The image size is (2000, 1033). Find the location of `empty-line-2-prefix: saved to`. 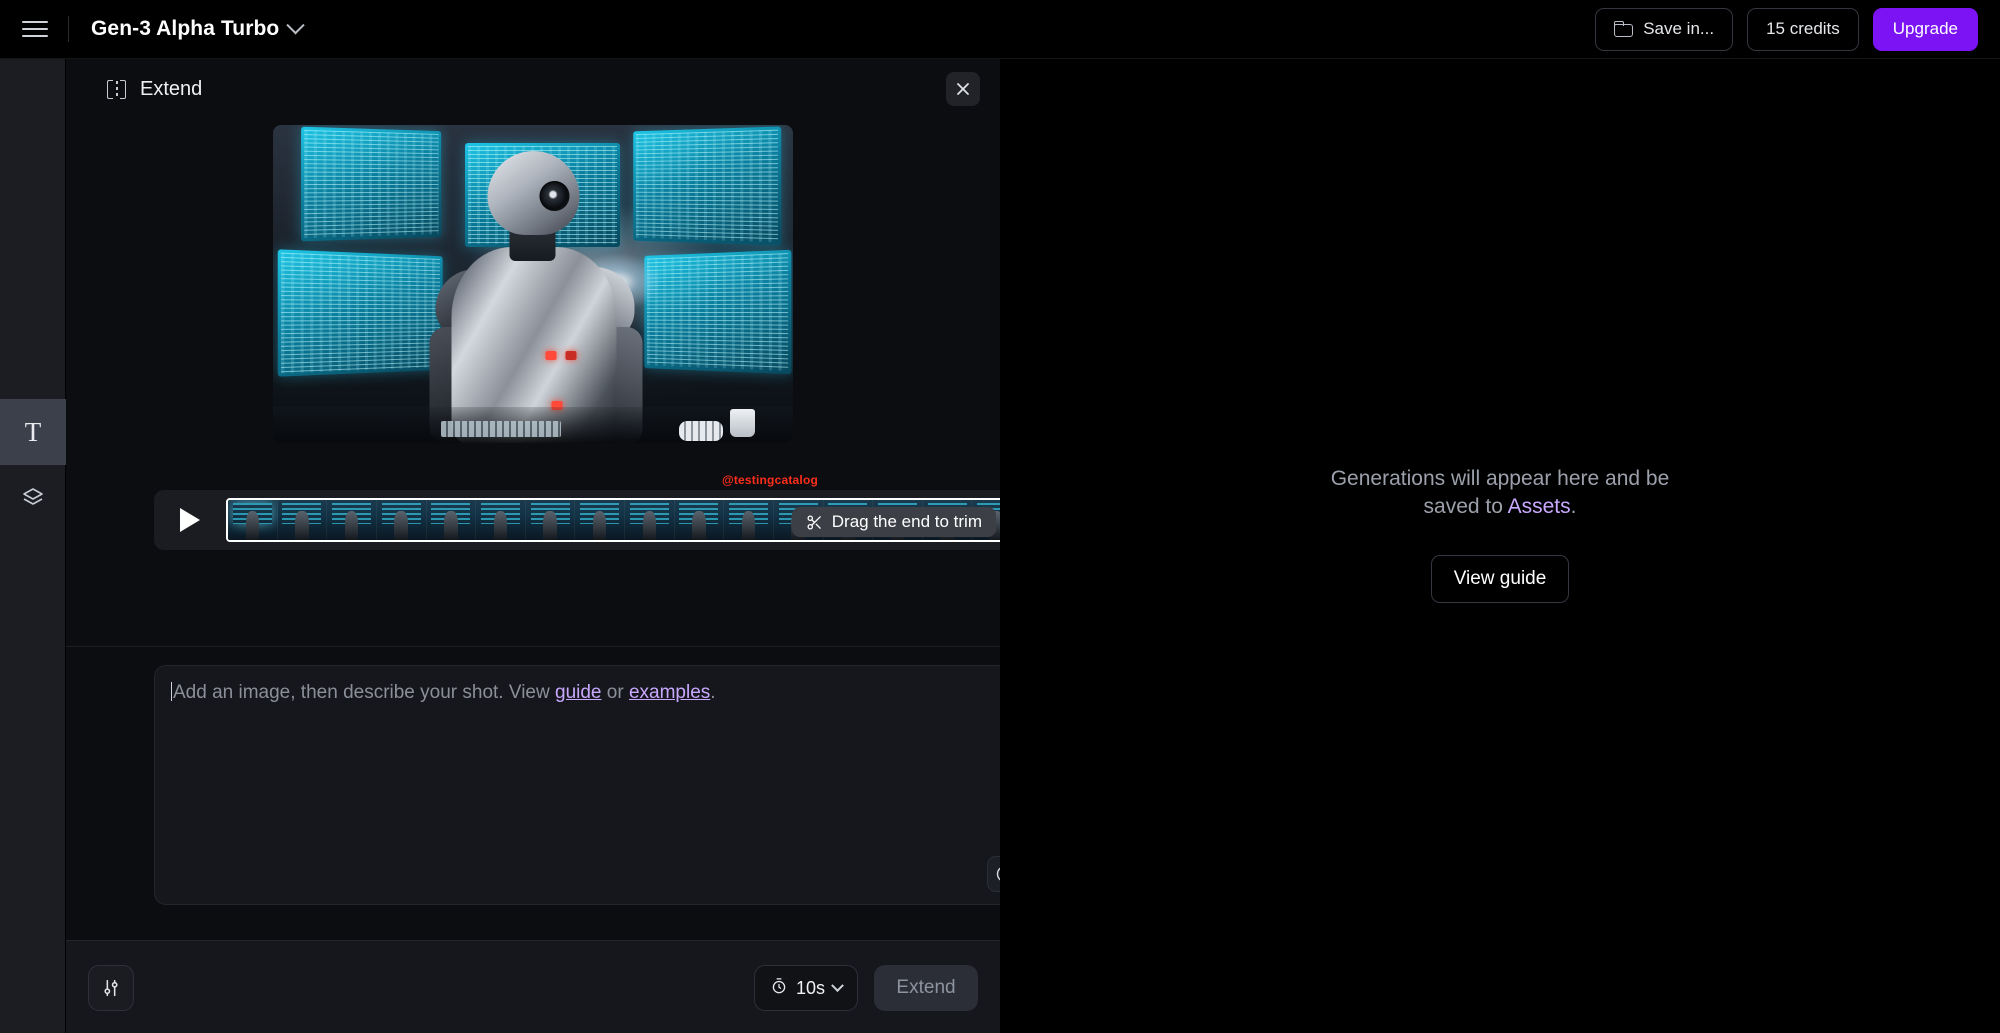

empty-line-2-prefix: saved to is located at coordinates (1465, 506).